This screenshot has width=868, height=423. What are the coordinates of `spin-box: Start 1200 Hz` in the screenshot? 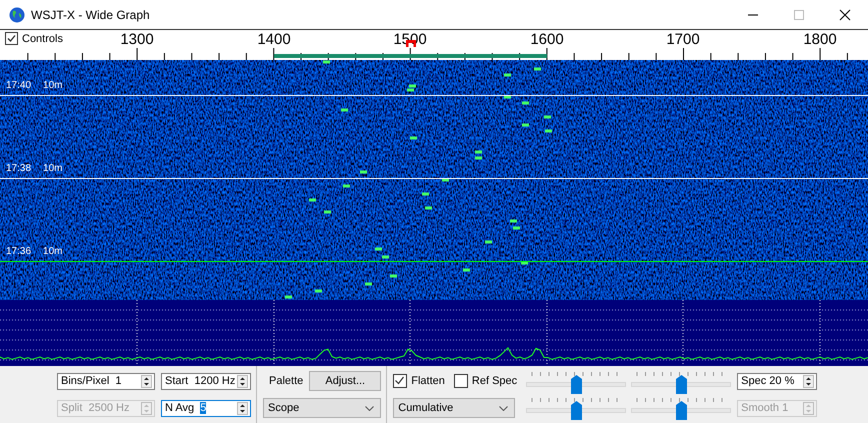 It's located at (206, 381).